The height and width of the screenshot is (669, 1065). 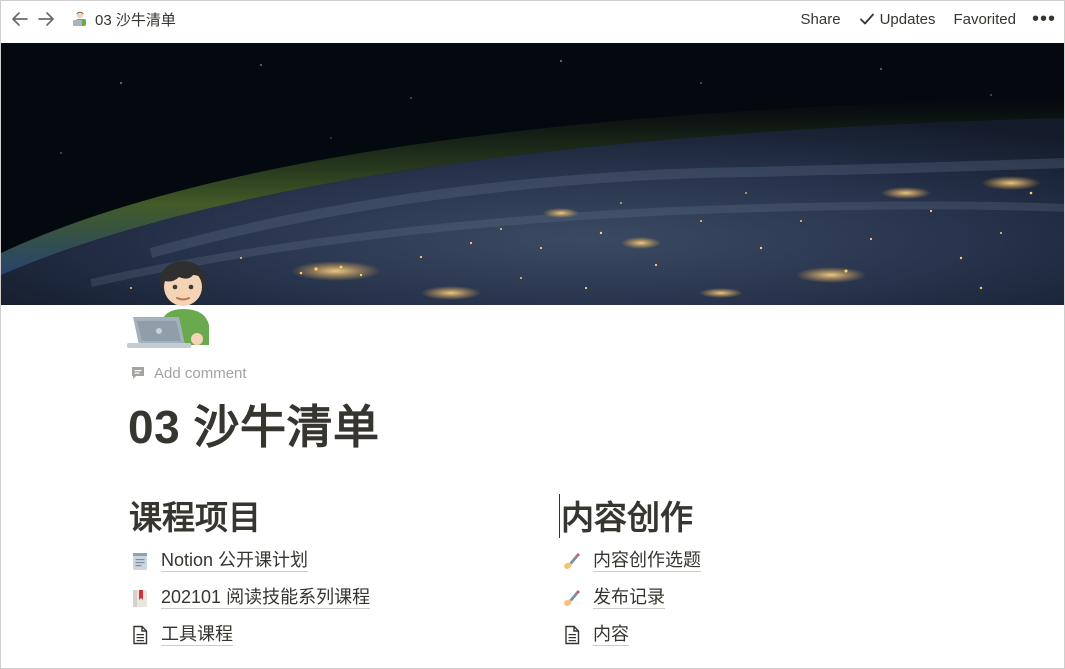 What do you see at coordinates (1044, 19) in the screenshot?
I see `more-options-button: •••` at bounding box center [1044, 19].